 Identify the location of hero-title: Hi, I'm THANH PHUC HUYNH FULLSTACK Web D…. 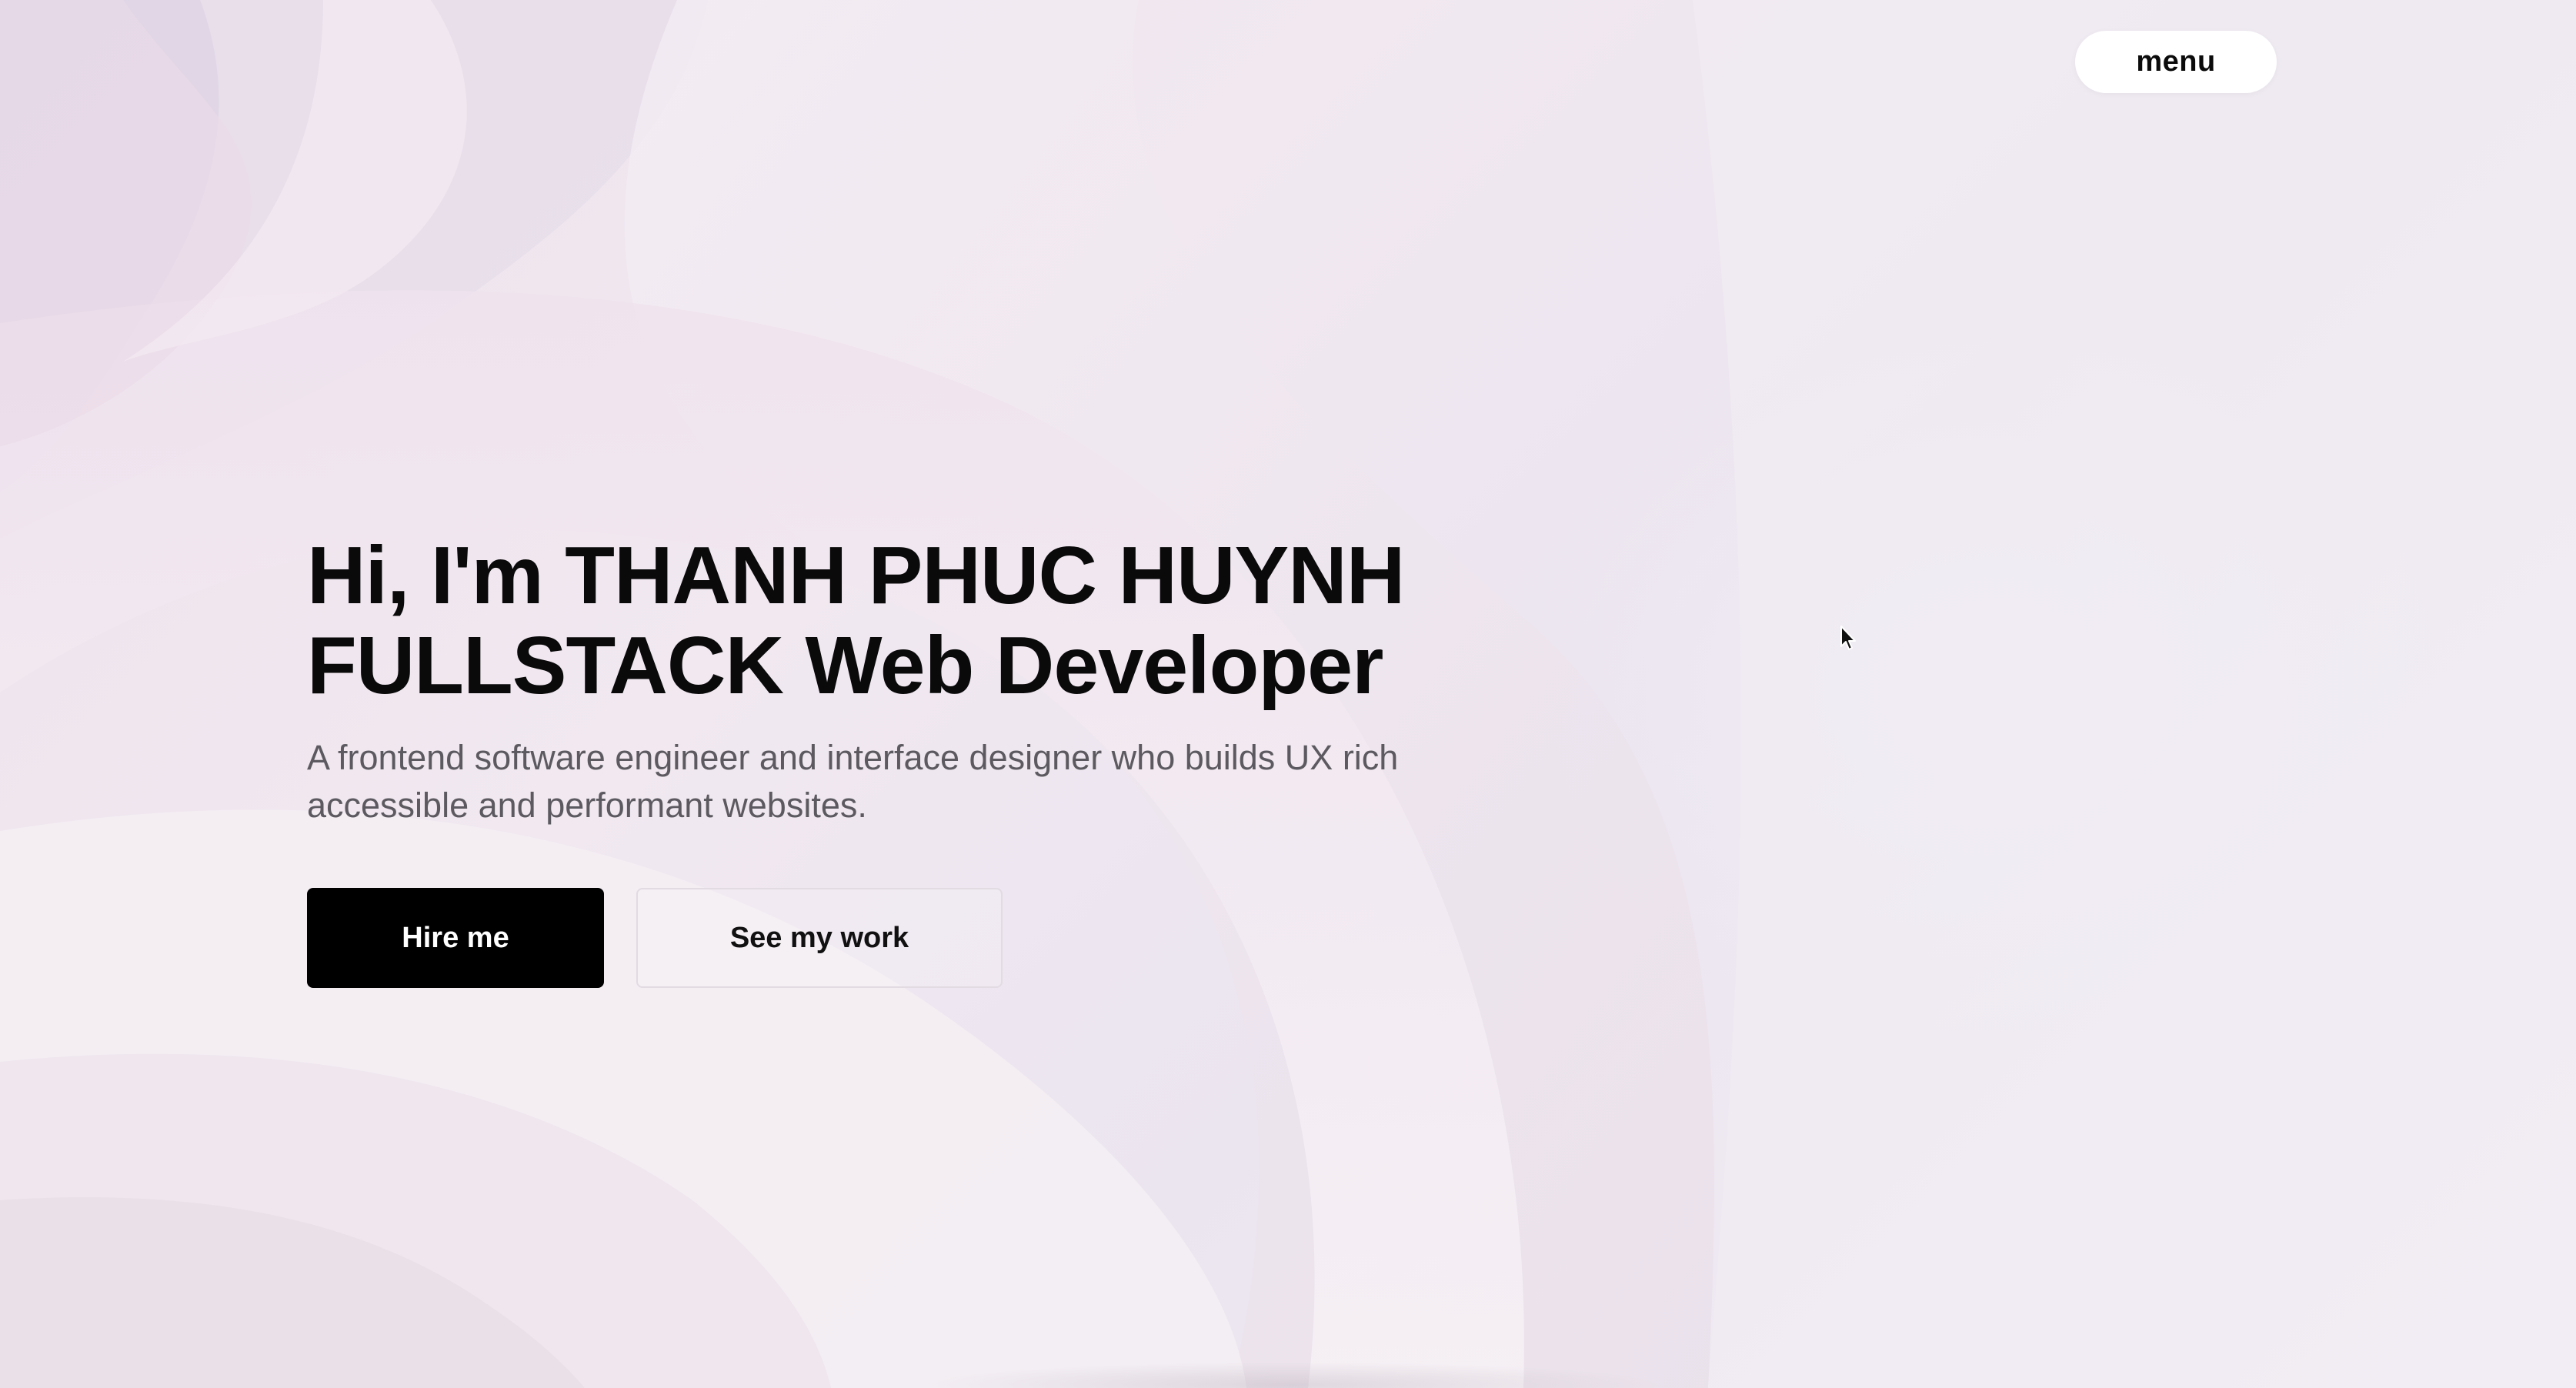
(961, 621).